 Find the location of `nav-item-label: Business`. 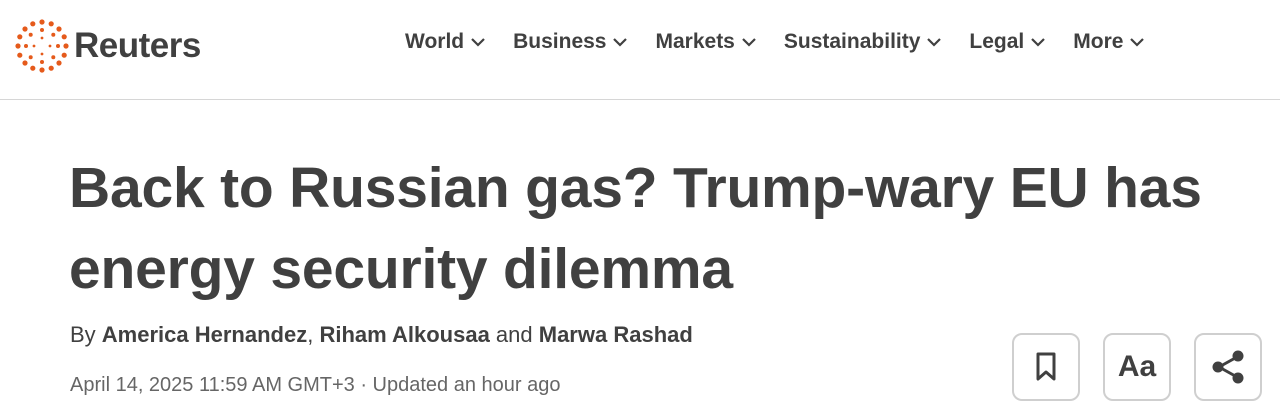

nav-item-label: Business is located at coordinates (560, 41).